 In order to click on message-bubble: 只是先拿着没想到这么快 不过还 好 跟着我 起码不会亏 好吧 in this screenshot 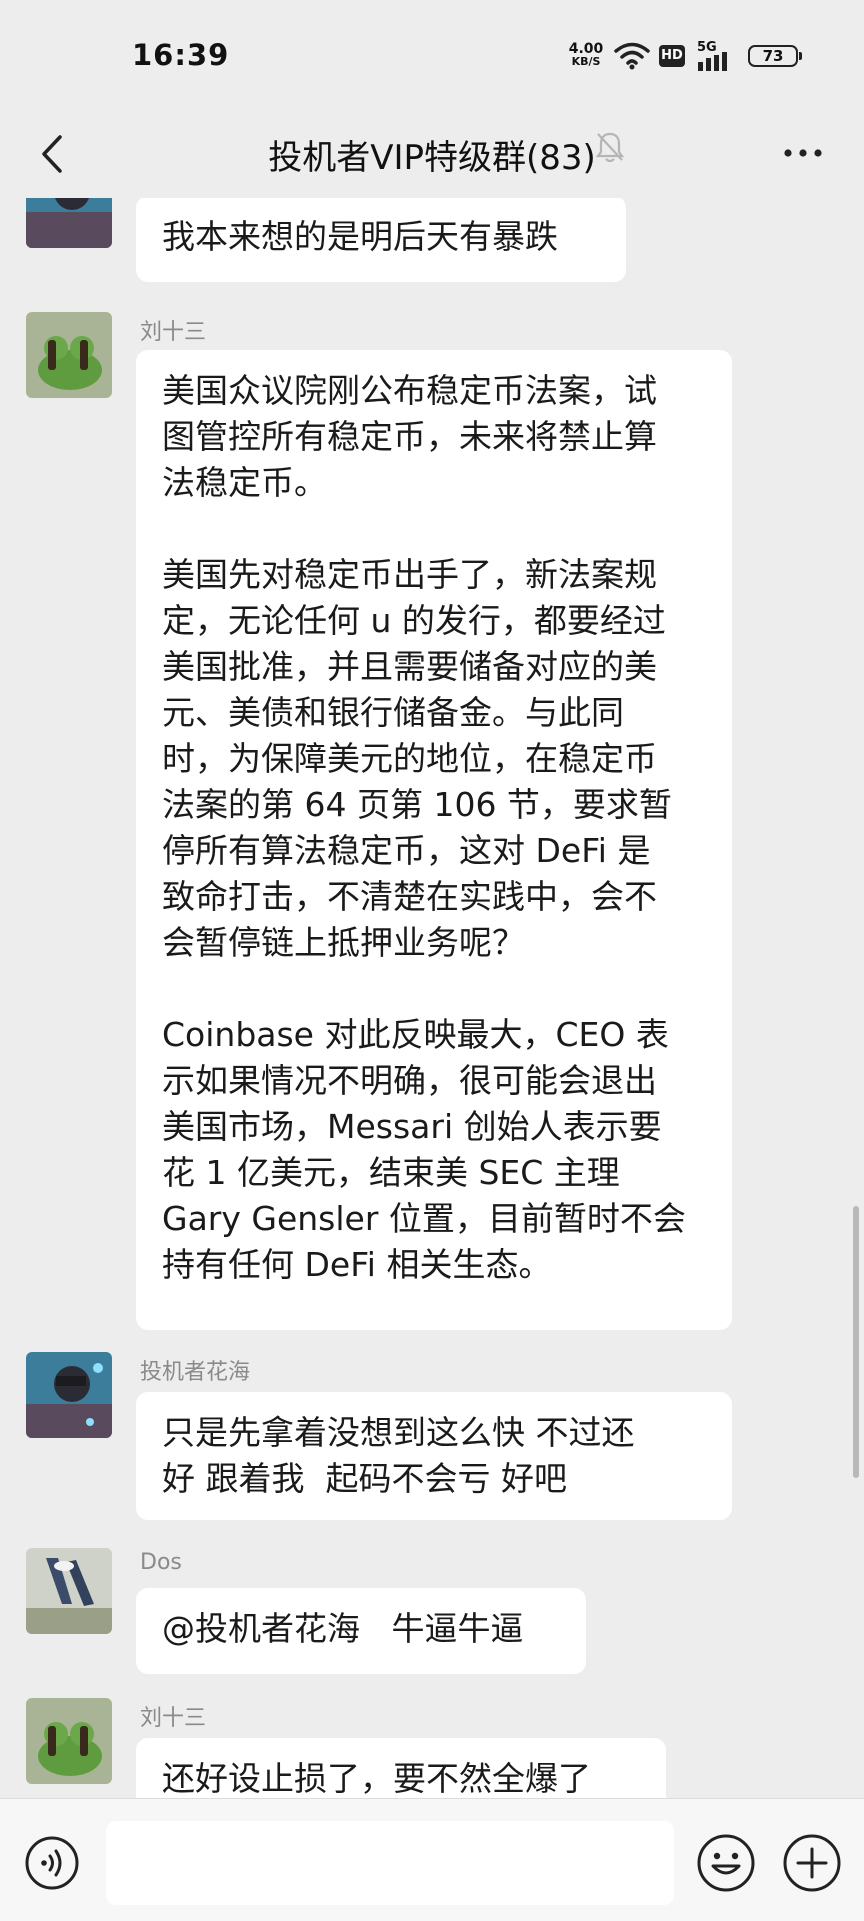, I will do `click(434, 1456)`.